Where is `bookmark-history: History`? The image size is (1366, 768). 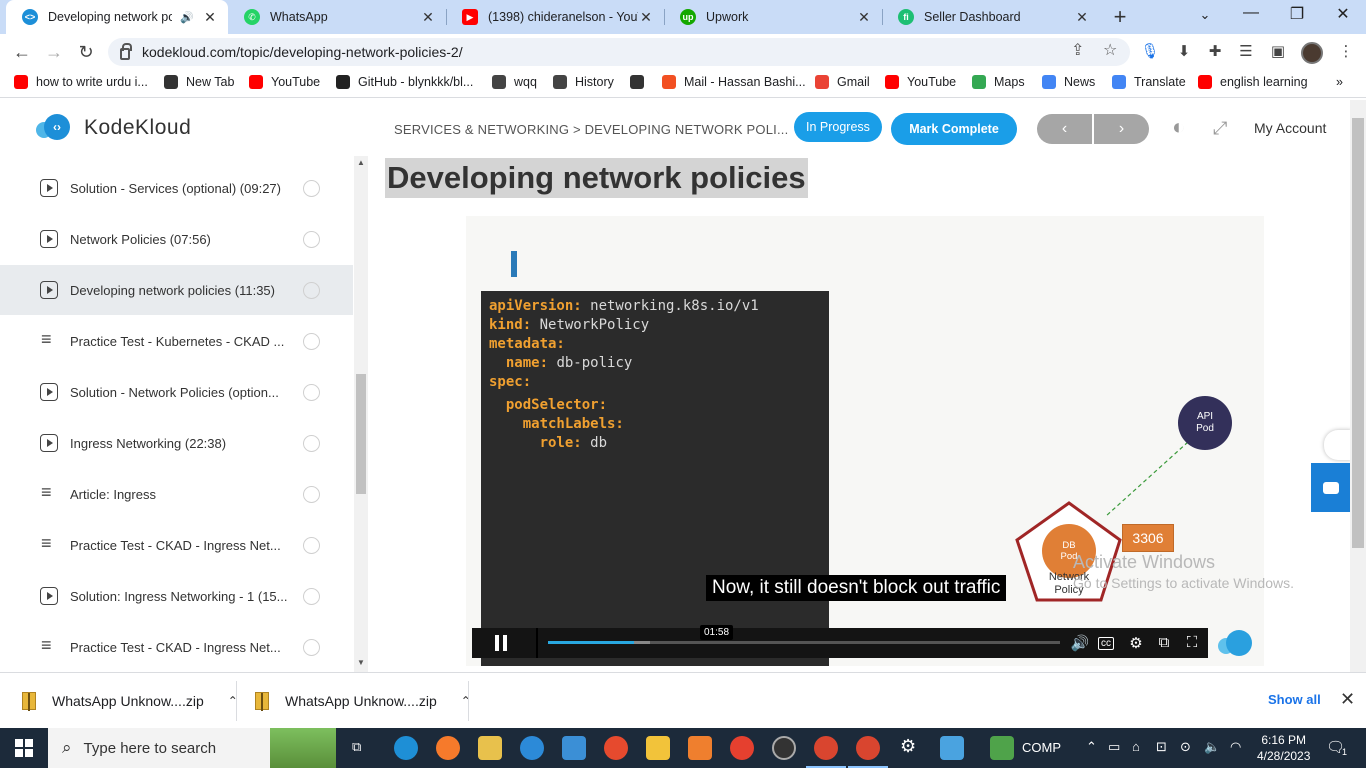
bookmark-history: History is located at coordinates (583, 82).